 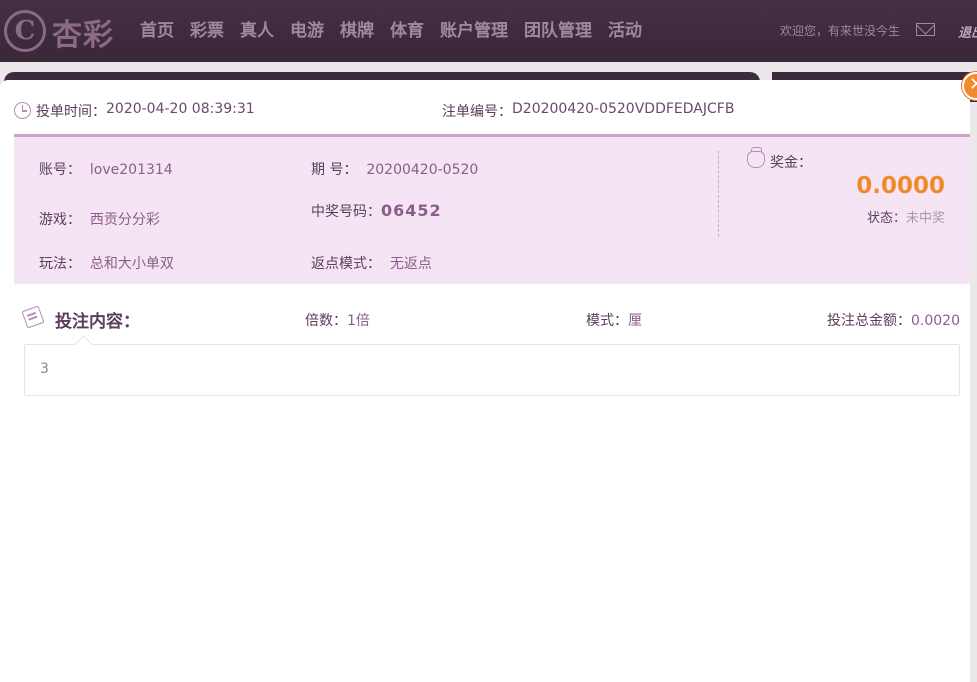 I want to click on nav-events: 活动, so click(x=625, y=28).